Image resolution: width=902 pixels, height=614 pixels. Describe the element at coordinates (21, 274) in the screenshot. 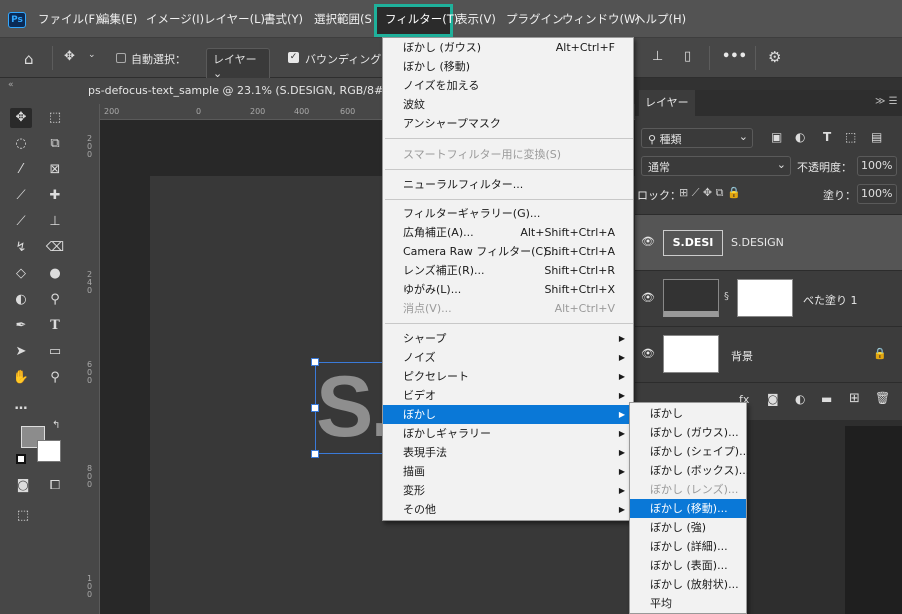

I see `paint-bucket-tool-icon: ◇` at that location.